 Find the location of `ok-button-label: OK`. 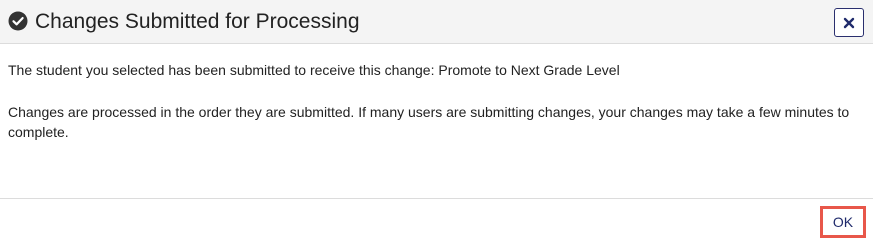

ok-button-label: OK is located at coordinates (843, 222).